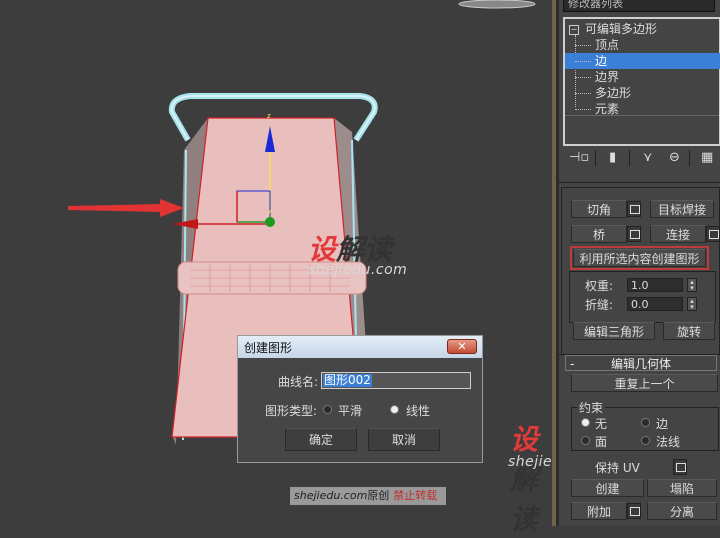 Image resolution: width=720 pixels, height=538 pixels. What do you see at coordinates (678, 234) in the screenshot?
I see `connect-button: 连接` at bounding box center [678, 234].